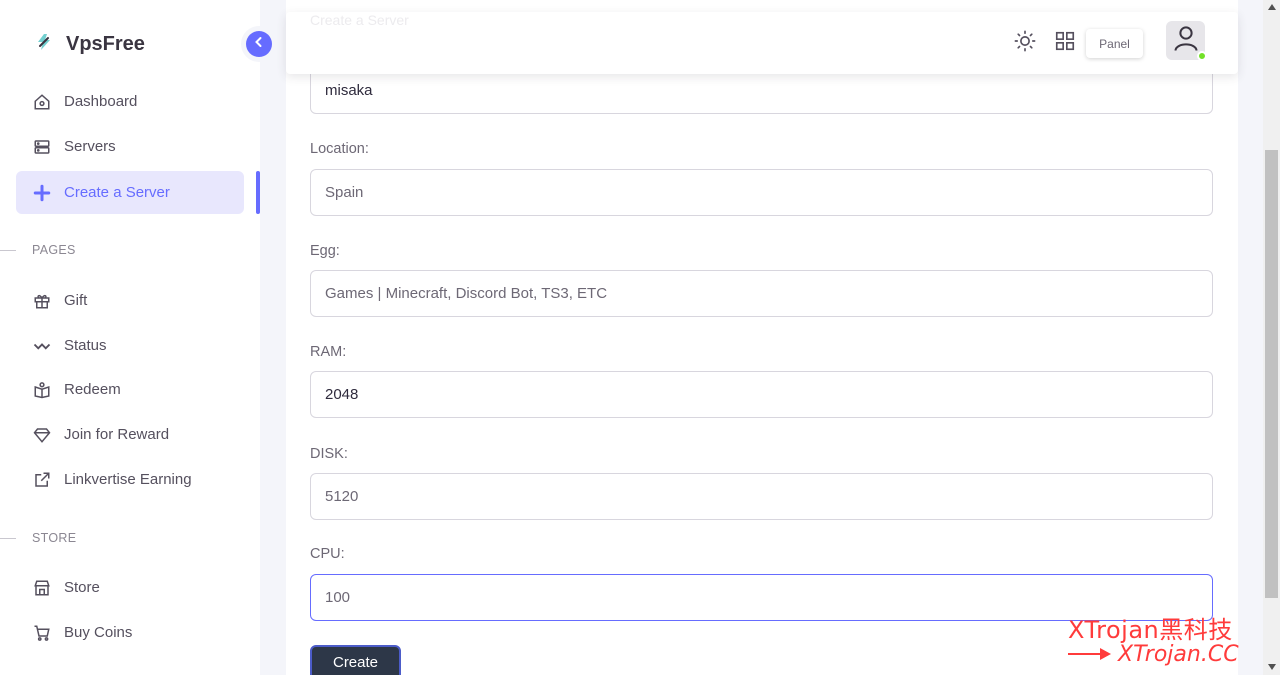 This screenshot has width=1280, height=675. I want to click on external-link-icon, so click(42, 480).